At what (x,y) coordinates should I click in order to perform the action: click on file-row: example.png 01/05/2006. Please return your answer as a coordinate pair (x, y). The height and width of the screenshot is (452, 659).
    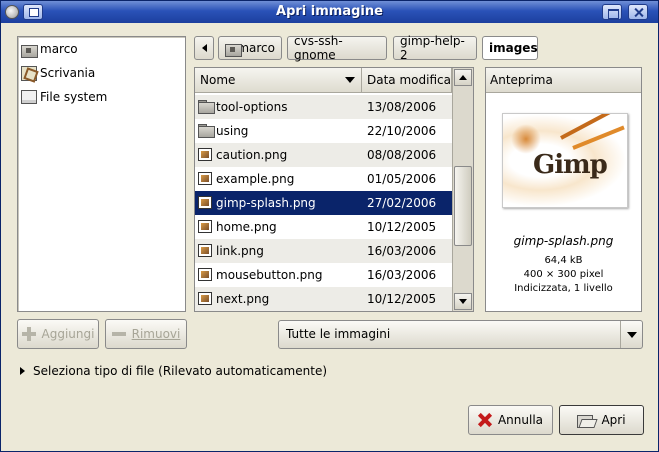
    Looking at the image, I should click on (323, 179).